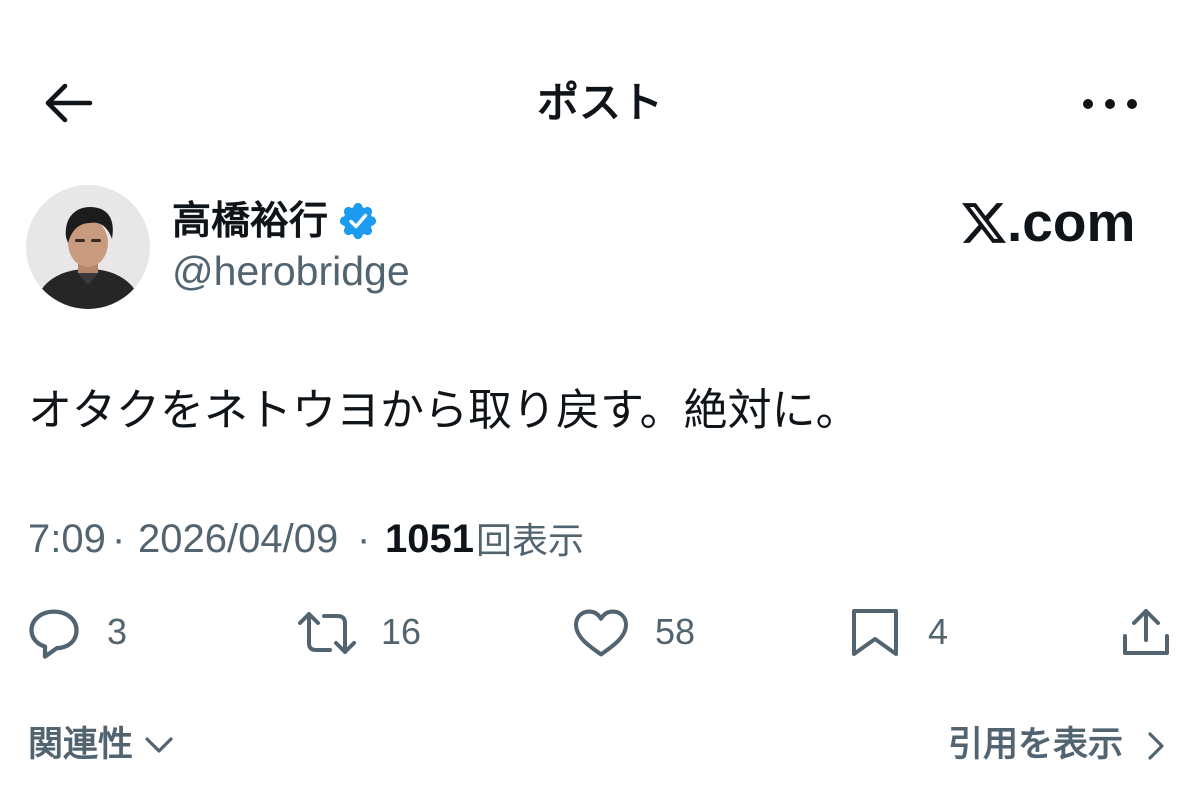  Describe the element at coordinates (401, 631) in the screenshot. I see `repost-count: 16` at that location.